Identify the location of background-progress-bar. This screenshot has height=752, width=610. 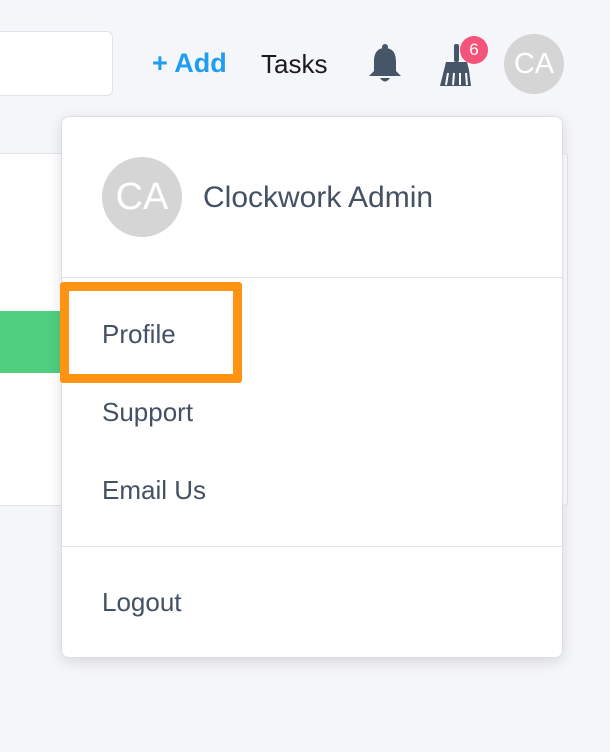
(32, 342).